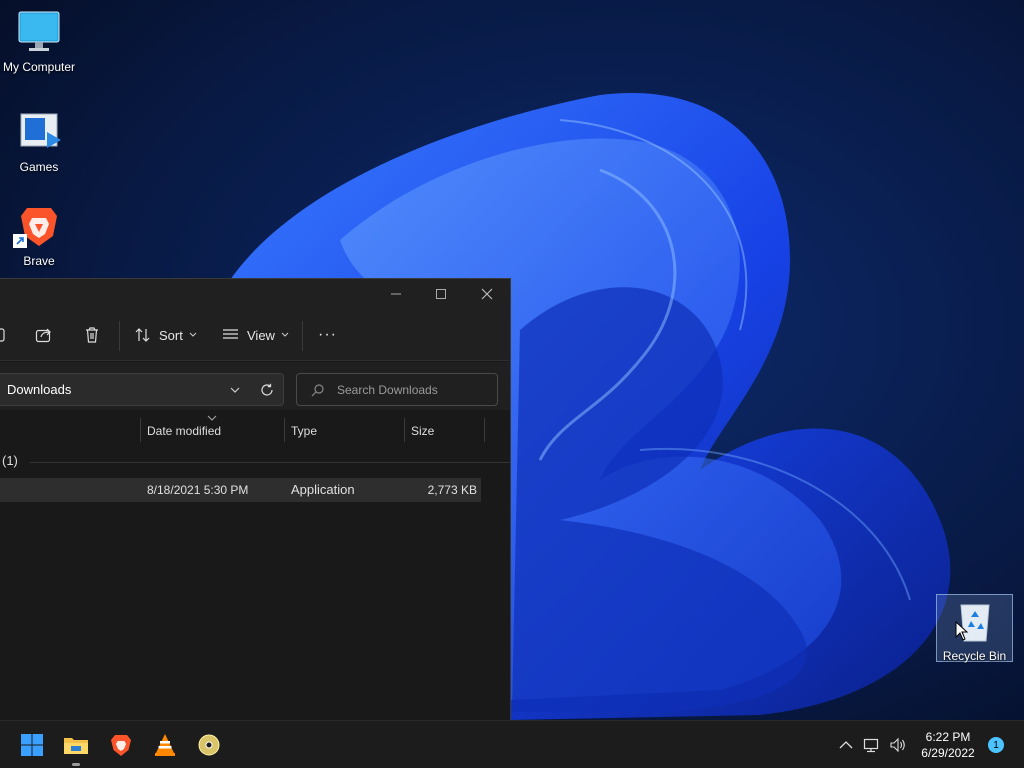  What do you see at coordinates (142, 389) in the screenshot?
I see `address-bar: Downloads` at bounding box center [142, 389].